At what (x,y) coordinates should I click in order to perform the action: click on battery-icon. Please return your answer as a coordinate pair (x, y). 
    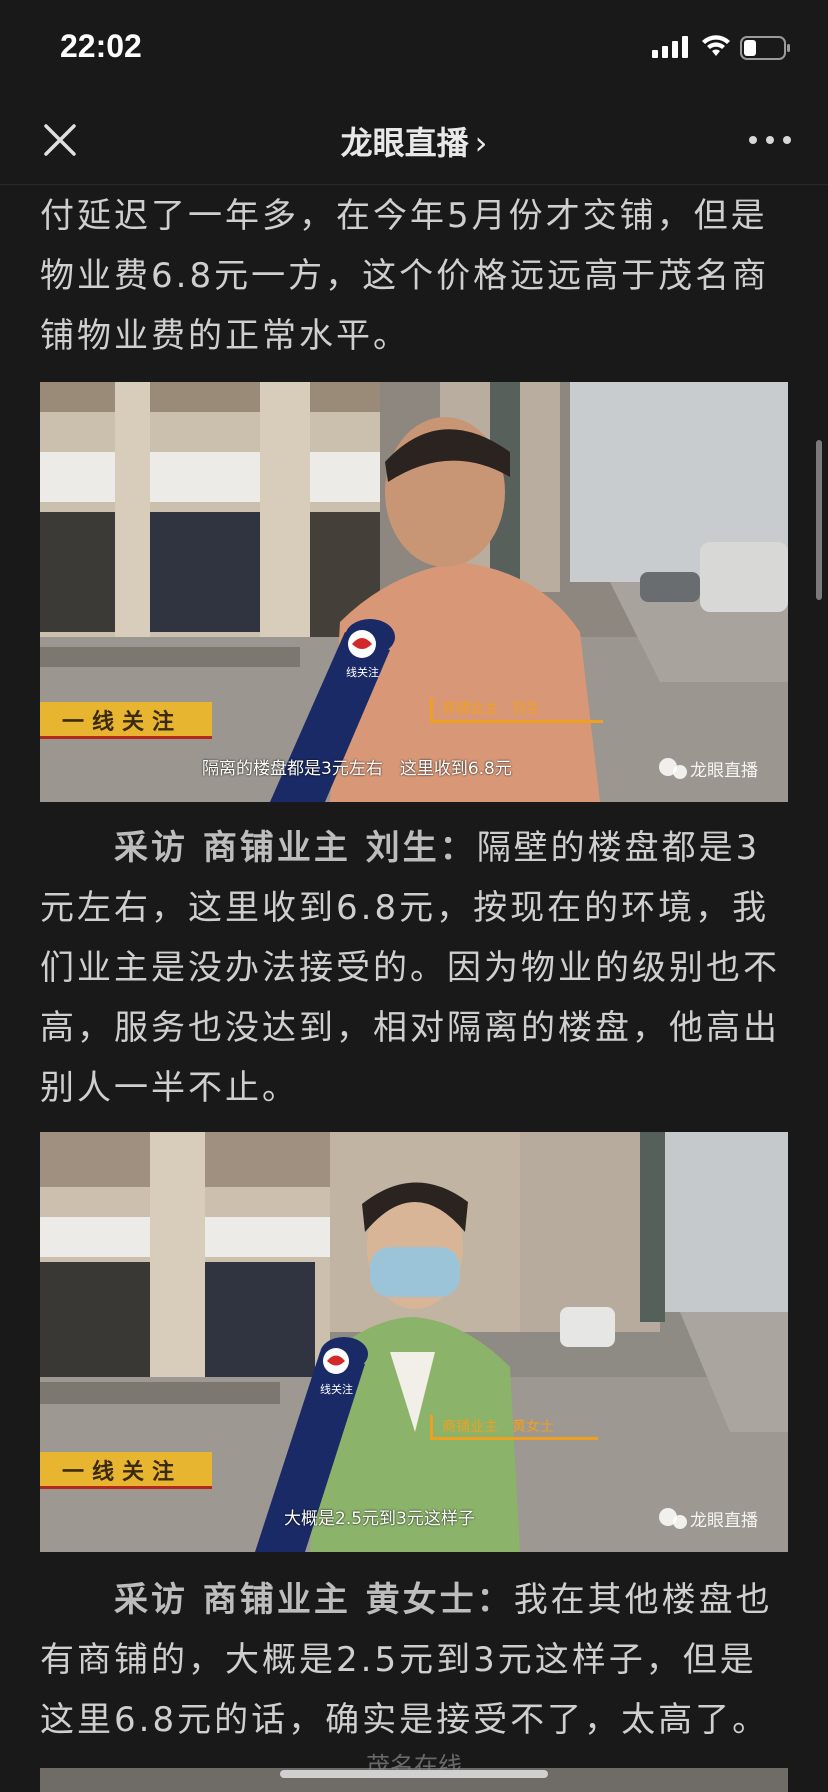
    Looking at the image, I should click on (765, 48).